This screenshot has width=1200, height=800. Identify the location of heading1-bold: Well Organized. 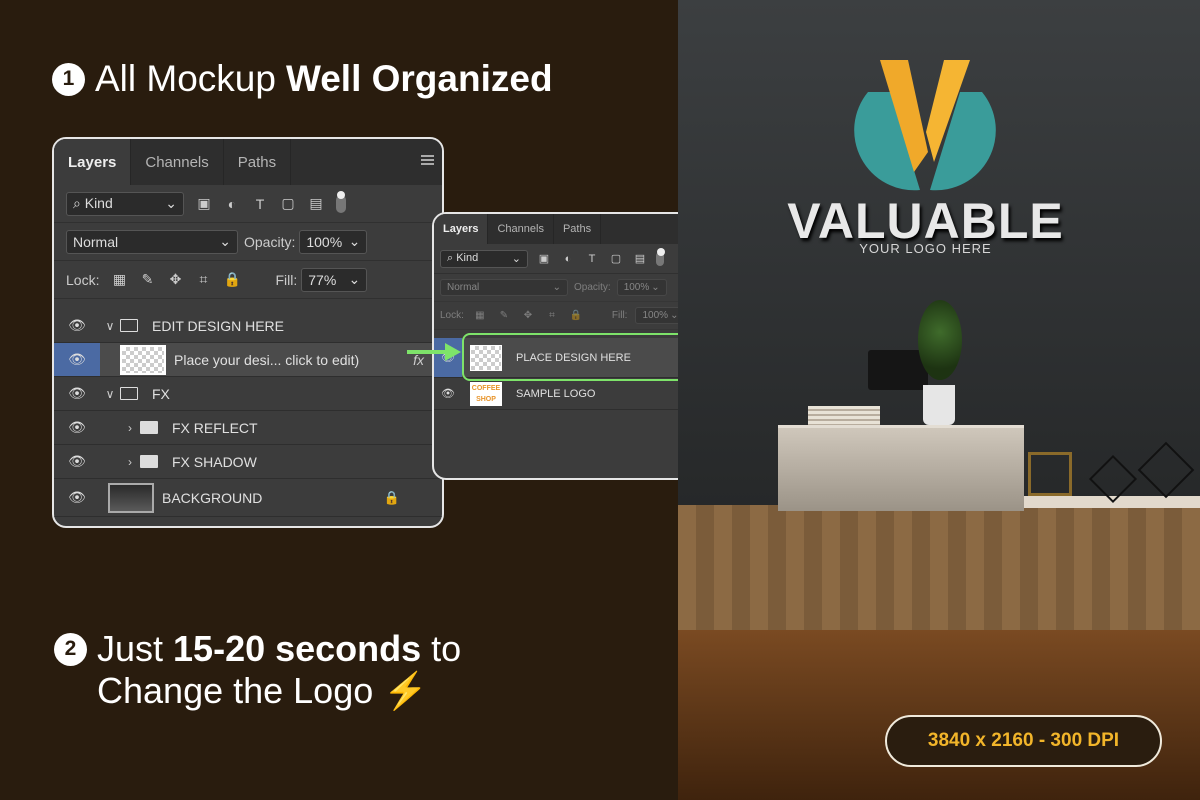
(419, 78).